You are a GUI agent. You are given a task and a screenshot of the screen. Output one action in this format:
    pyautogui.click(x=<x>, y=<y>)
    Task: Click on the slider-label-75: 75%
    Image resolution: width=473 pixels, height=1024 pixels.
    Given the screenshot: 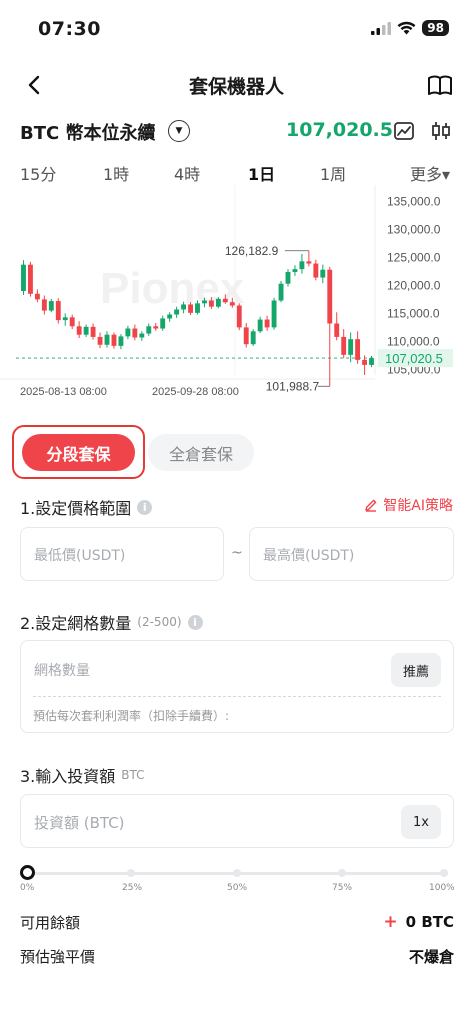 What is the action you would take?
    pyautogui.click(x=342, y=888)
    